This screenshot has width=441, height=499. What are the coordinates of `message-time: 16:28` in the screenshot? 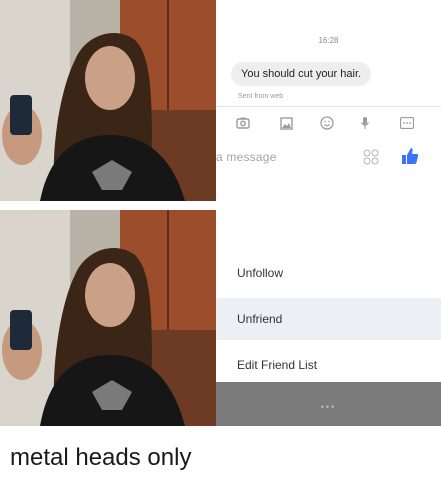 It's located at (328, 40).